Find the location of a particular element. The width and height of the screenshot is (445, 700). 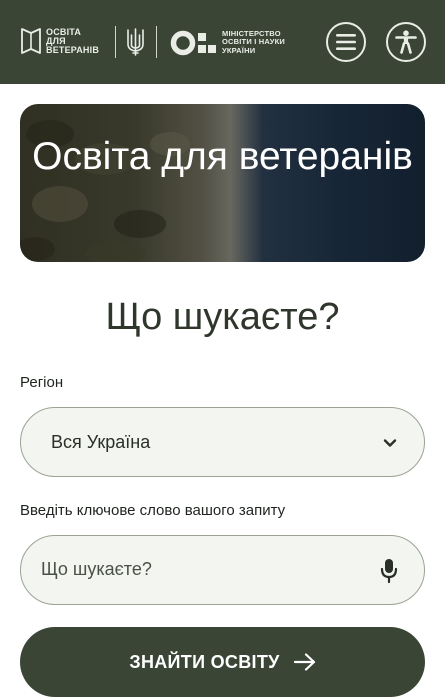

site-logo: ОСВІТА ДЛЯ ВЕТЕРАНІВ is located at coordinates (73, 41).